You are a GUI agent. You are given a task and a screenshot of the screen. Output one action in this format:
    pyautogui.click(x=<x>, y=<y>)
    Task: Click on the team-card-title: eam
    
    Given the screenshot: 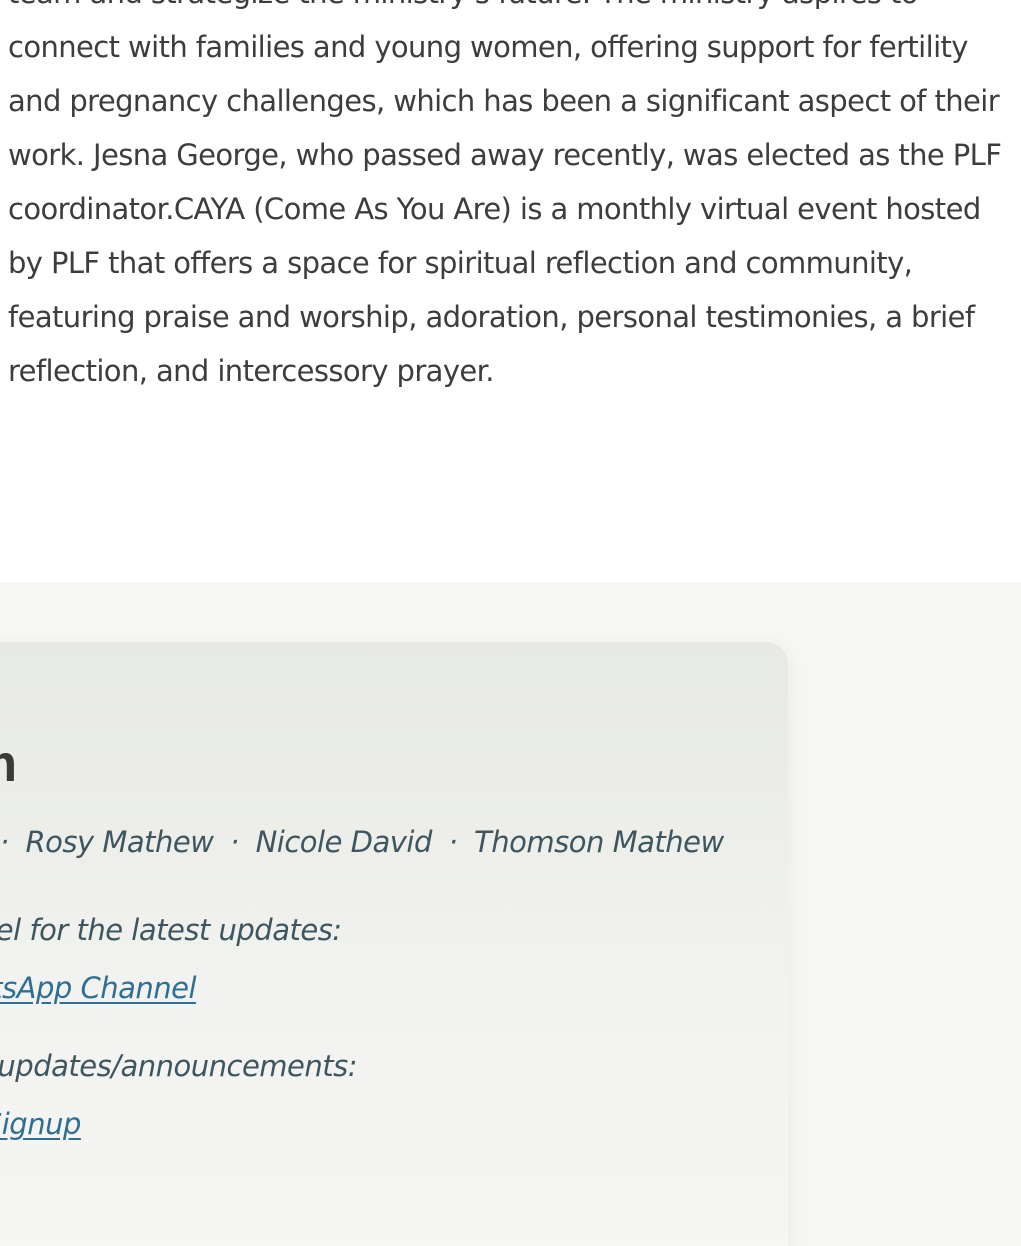 What is the action you would take?
    pyautogui.click(x=9, y=764)
    